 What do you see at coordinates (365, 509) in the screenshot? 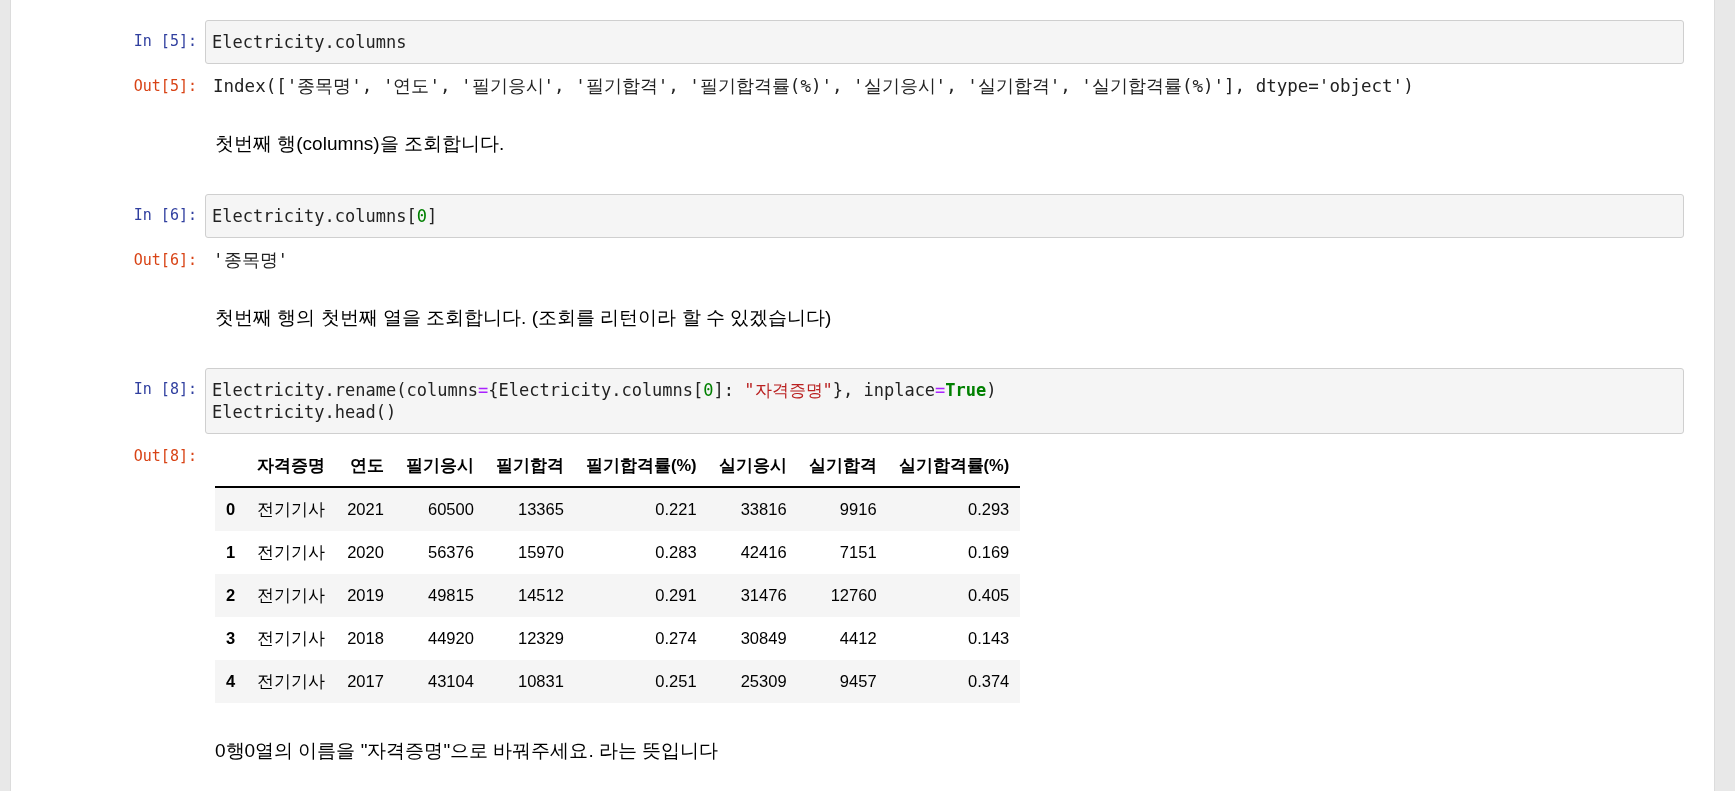
I see `table-cell: 2021` at bounding box center [365, 509].